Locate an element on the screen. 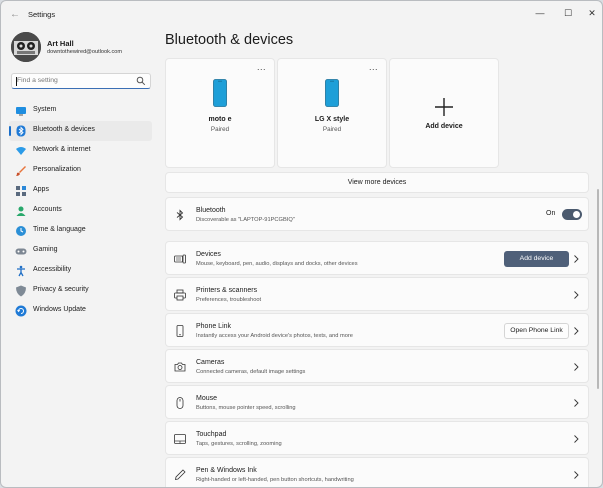 The height and width of the screenshot is (488, 603). sidebar-item-label: Time & language is located at coordinates (59, 229).